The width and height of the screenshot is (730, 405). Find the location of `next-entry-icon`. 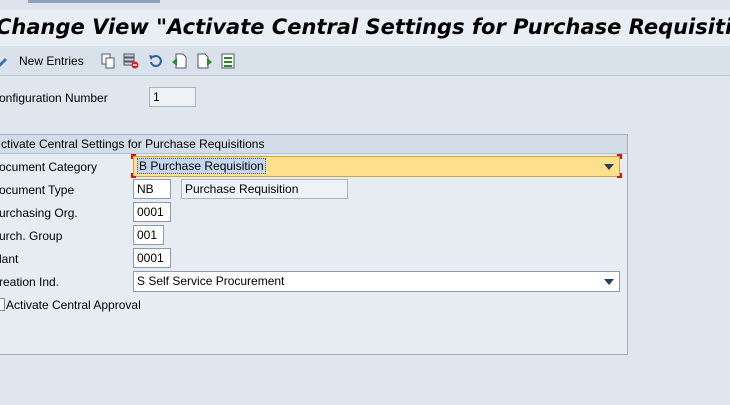

next-entry-icon is located at coordinates (205, 61).